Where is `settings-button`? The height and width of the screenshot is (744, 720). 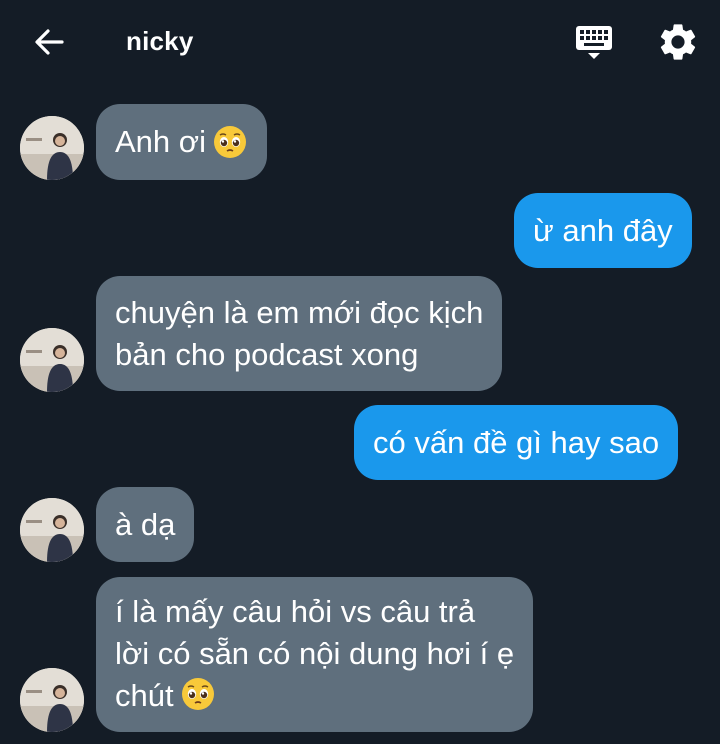
settings-button is located at coordinates (678, 42).